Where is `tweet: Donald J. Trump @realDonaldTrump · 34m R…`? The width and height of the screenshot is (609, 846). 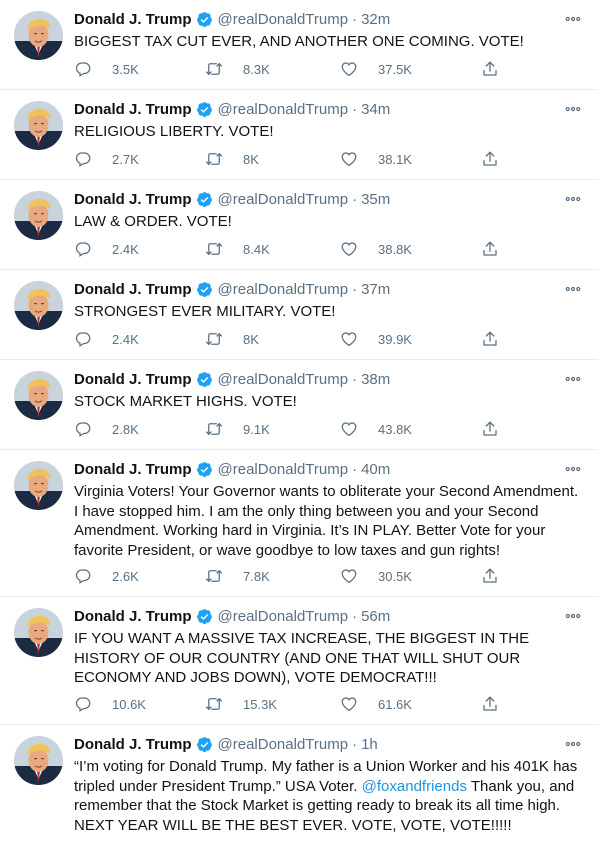 tweet: Donald J. Trump @realDonaldTrump · 34m R… is located at coordinates (299, 135).